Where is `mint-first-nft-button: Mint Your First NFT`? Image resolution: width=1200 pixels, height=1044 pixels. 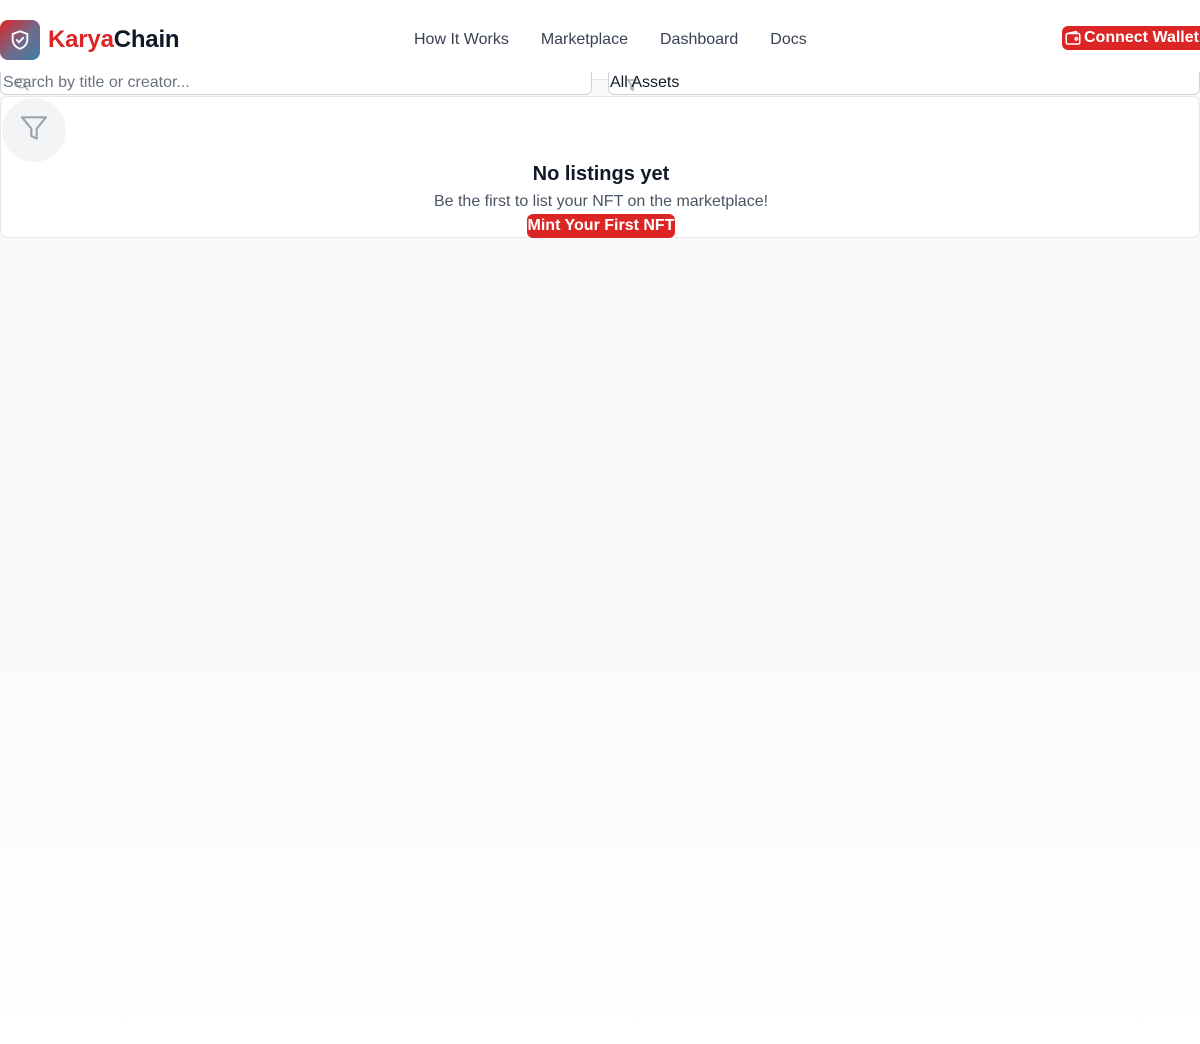
mint-first-nft-button: Mint Your First NFT is located at coordinates (601, 226).